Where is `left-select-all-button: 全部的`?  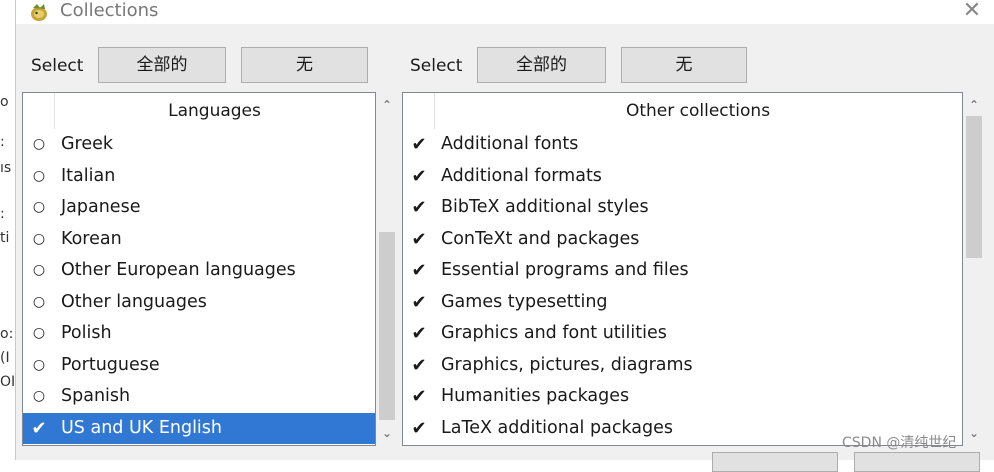
left-select-all-button: 全部的 is located at coordinates (162, 65).